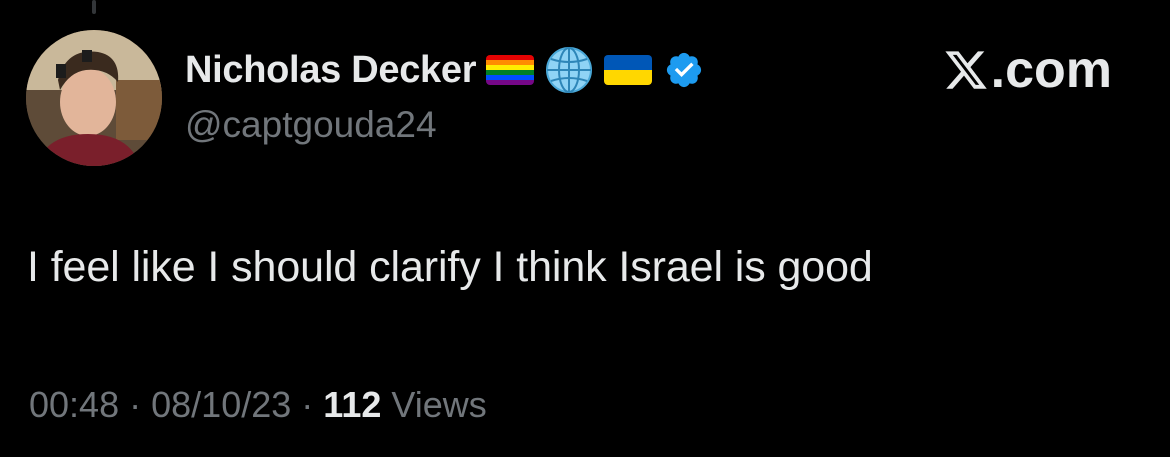  I want to click on ukraine-flag-icon, so click(628, 70).